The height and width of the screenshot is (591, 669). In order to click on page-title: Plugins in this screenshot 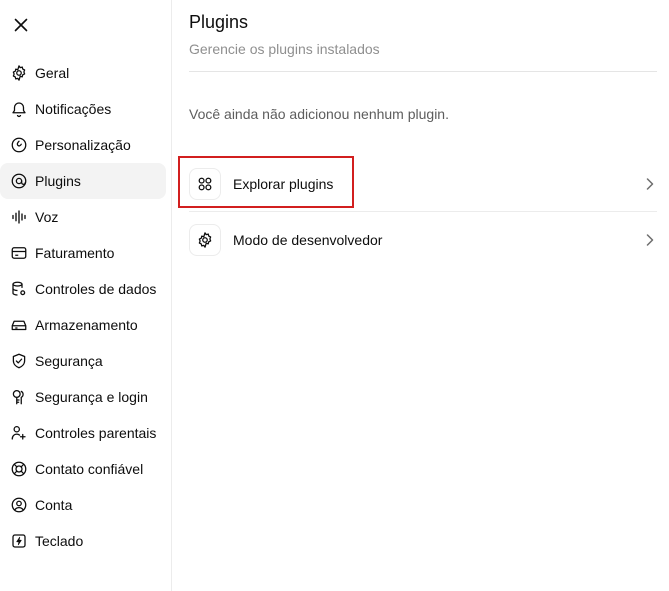, I will do `click(219, 22)`.